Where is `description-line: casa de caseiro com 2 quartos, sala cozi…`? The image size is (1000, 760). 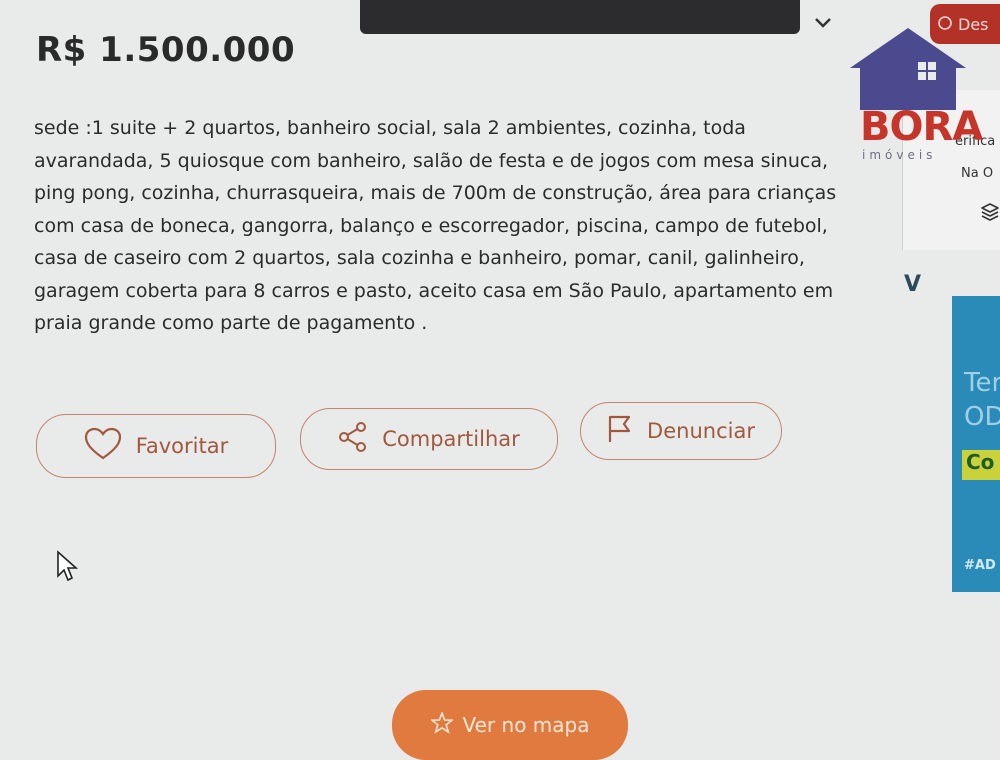
description-line: casa de caseiro com 2 quartos, sala cozi… is located at coordinates (419, 258).